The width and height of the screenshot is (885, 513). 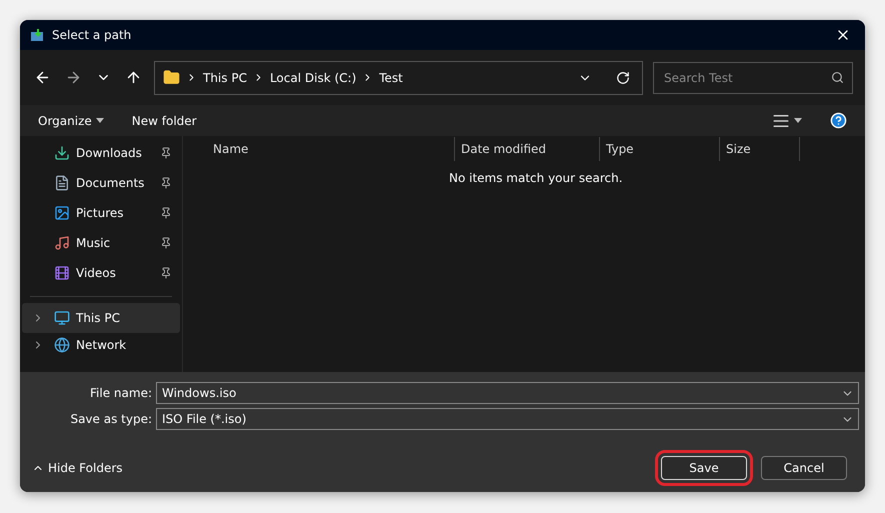 What do you see at coordinates (101, 213) in the screenshot?
I see `sidebar-item: Pictures` at bounding box center [101, 213].